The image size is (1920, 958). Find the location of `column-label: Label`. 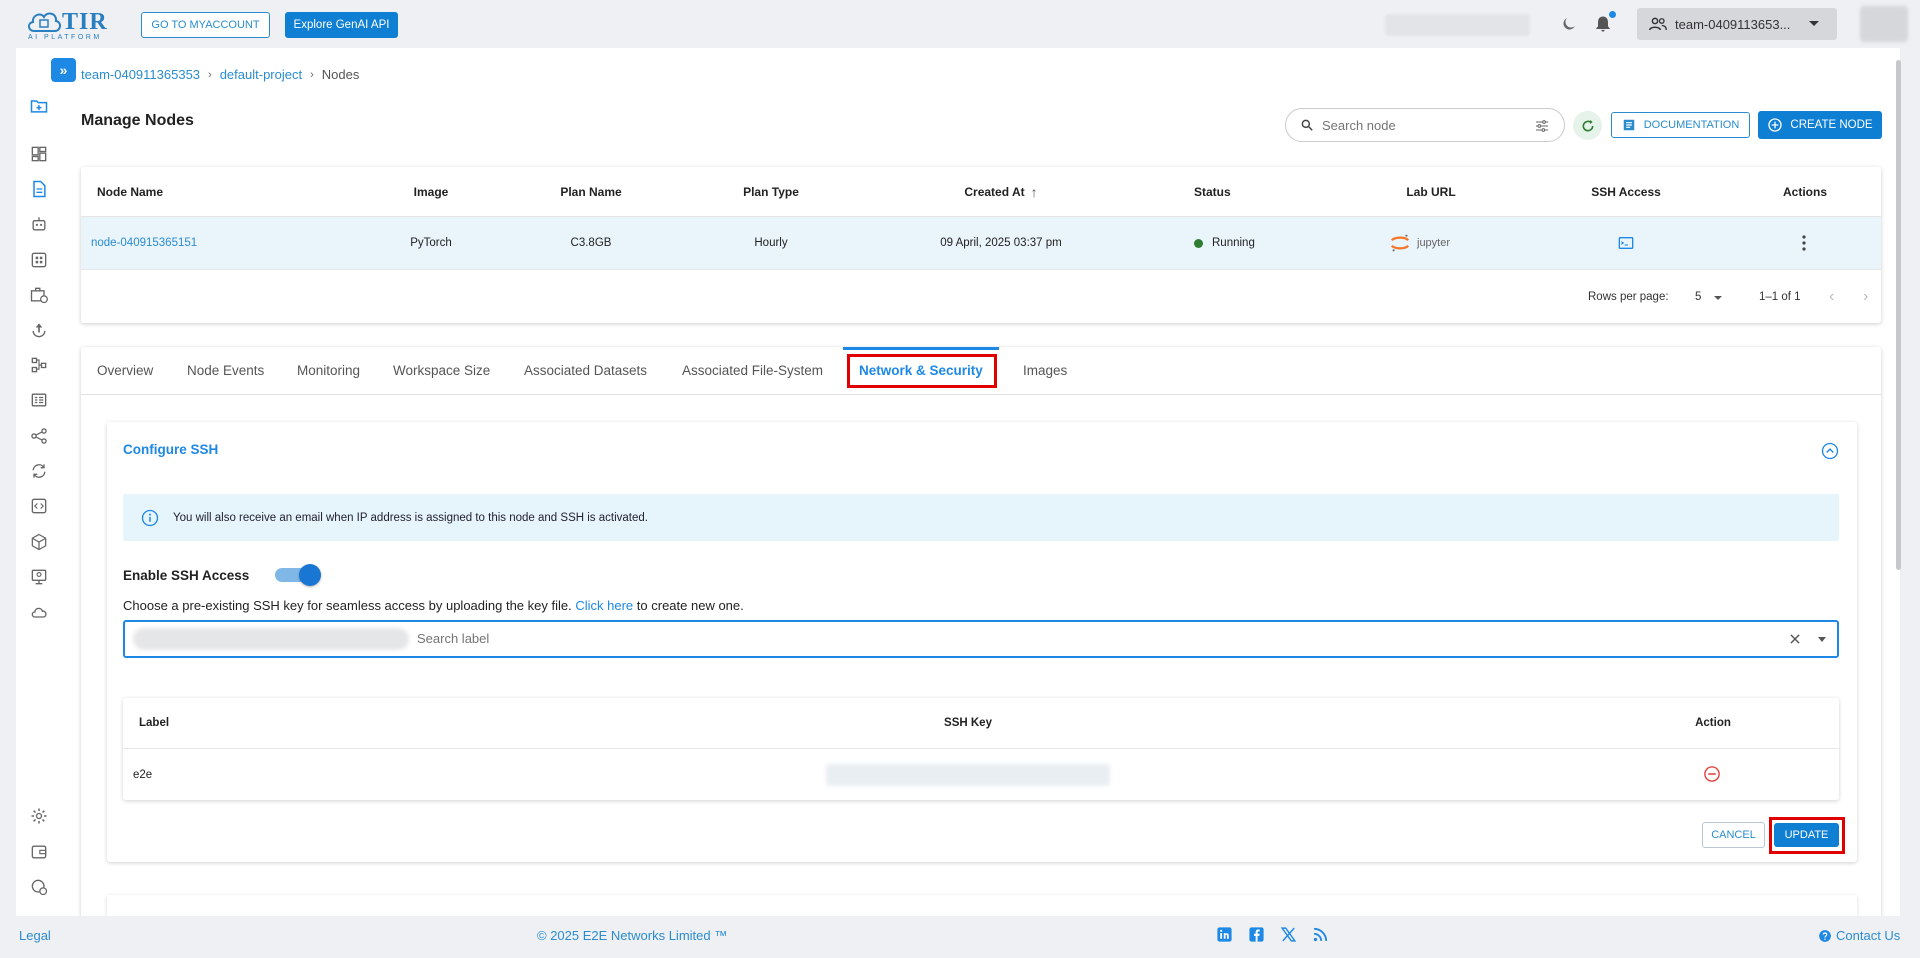

column-label: Label is located at coordinates (154, 723).